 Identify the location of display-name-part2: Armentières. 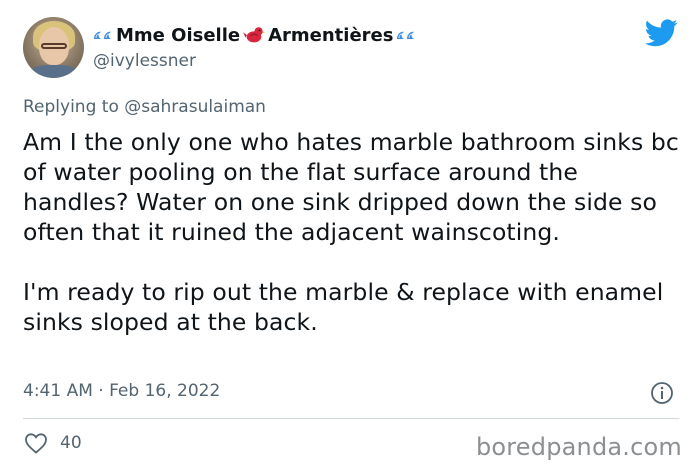
(331, 35).